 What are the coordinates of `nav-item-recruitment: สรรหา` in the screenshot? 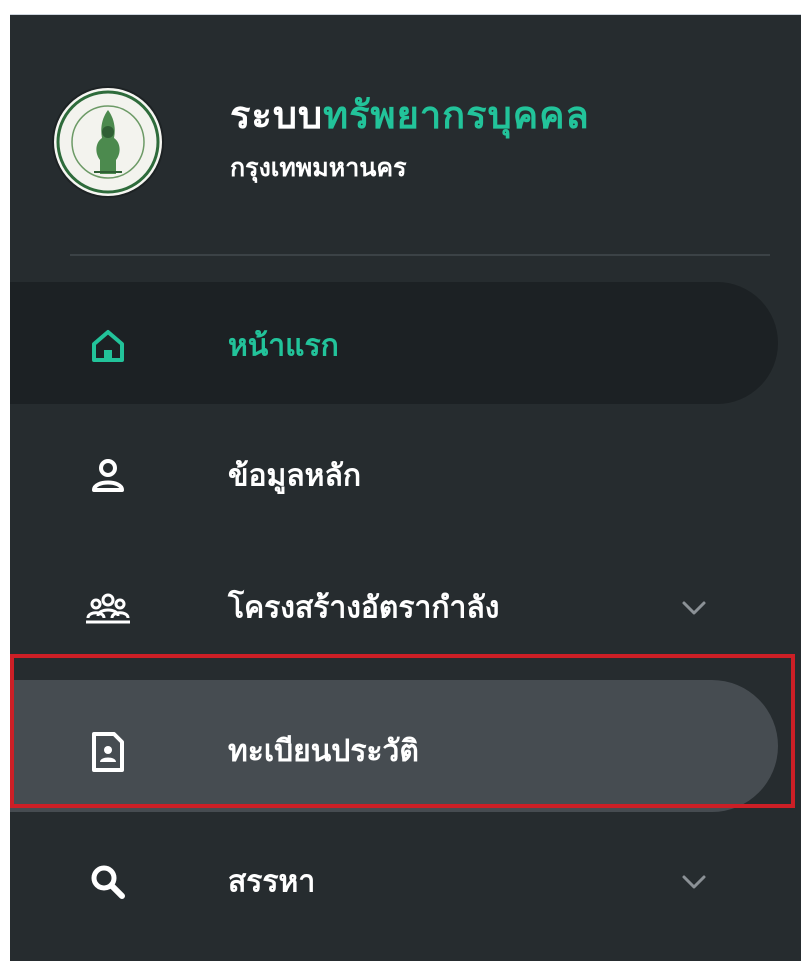 It's located at (395, 882).